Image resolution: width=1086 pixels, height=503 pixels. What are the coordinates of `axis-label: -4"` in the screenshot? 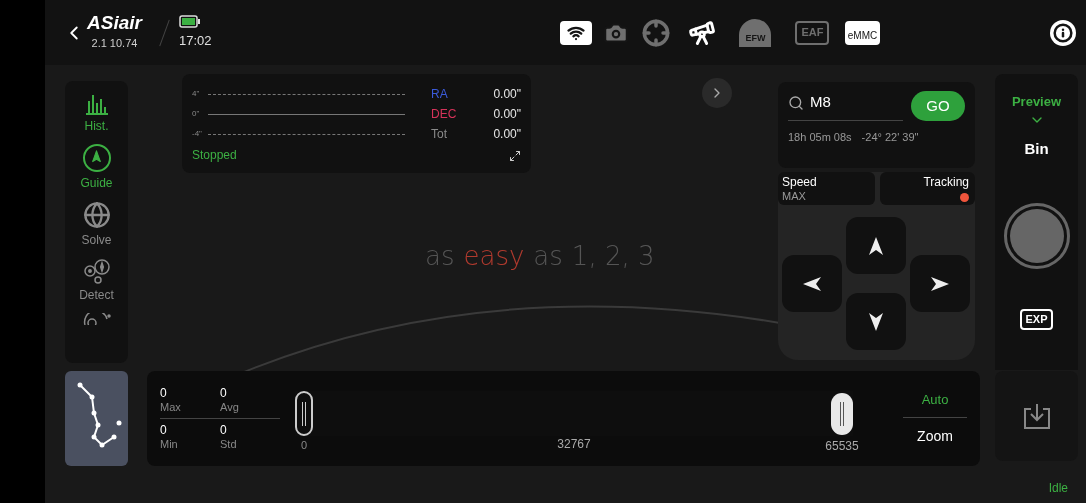 It's located at (197, 134).